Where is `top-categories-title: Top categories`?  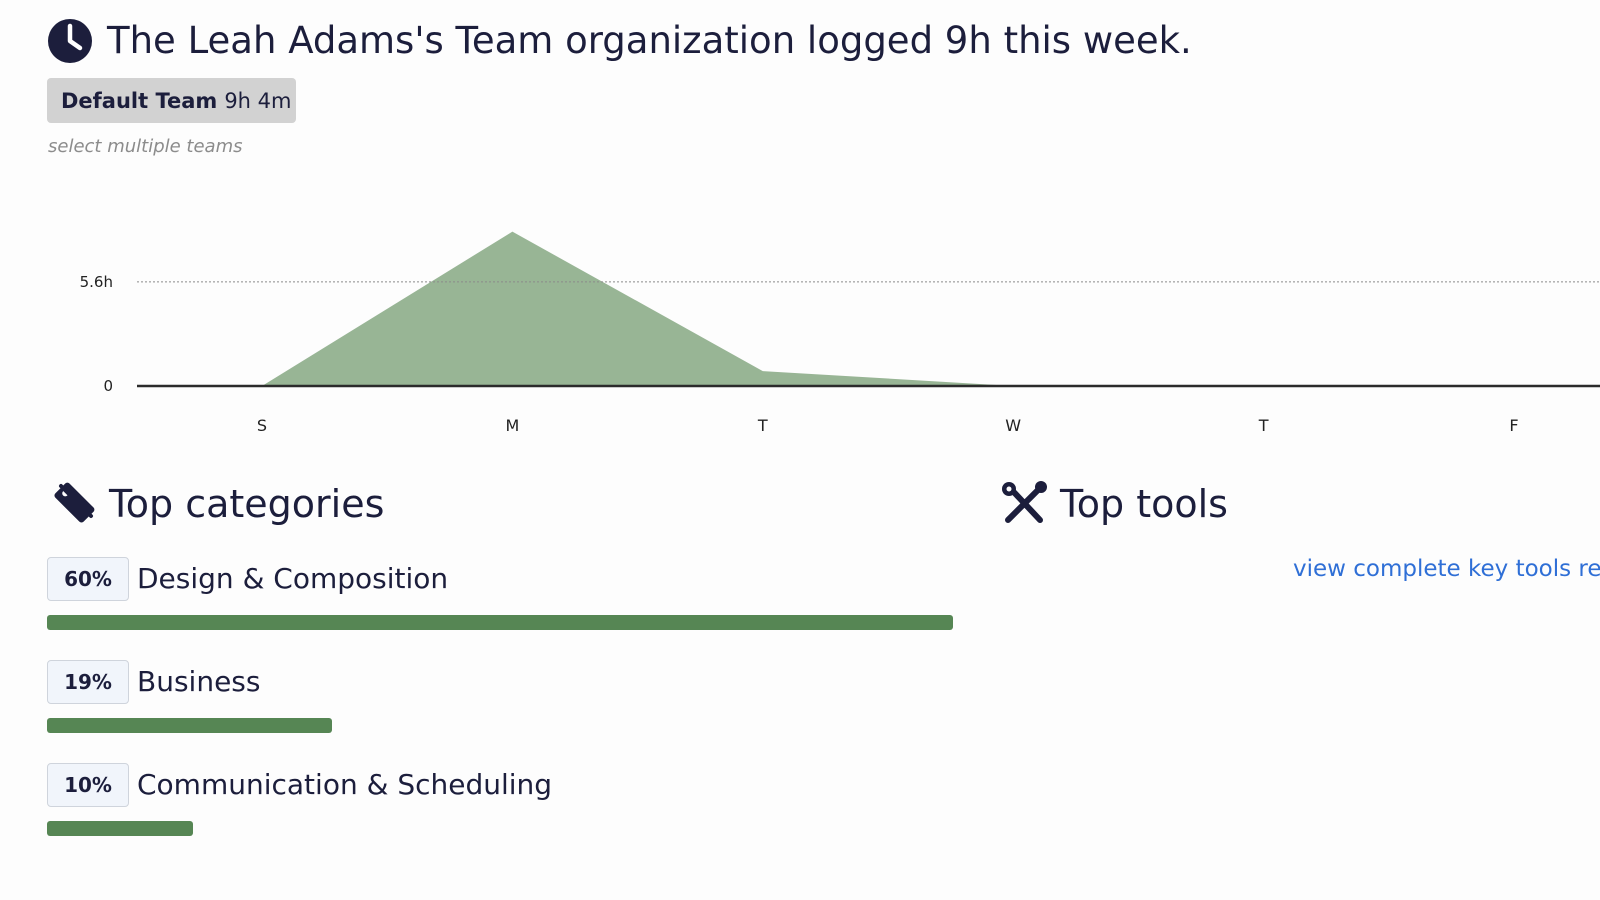 top-categories-title: Top categories is located at coordinates (247, 504).